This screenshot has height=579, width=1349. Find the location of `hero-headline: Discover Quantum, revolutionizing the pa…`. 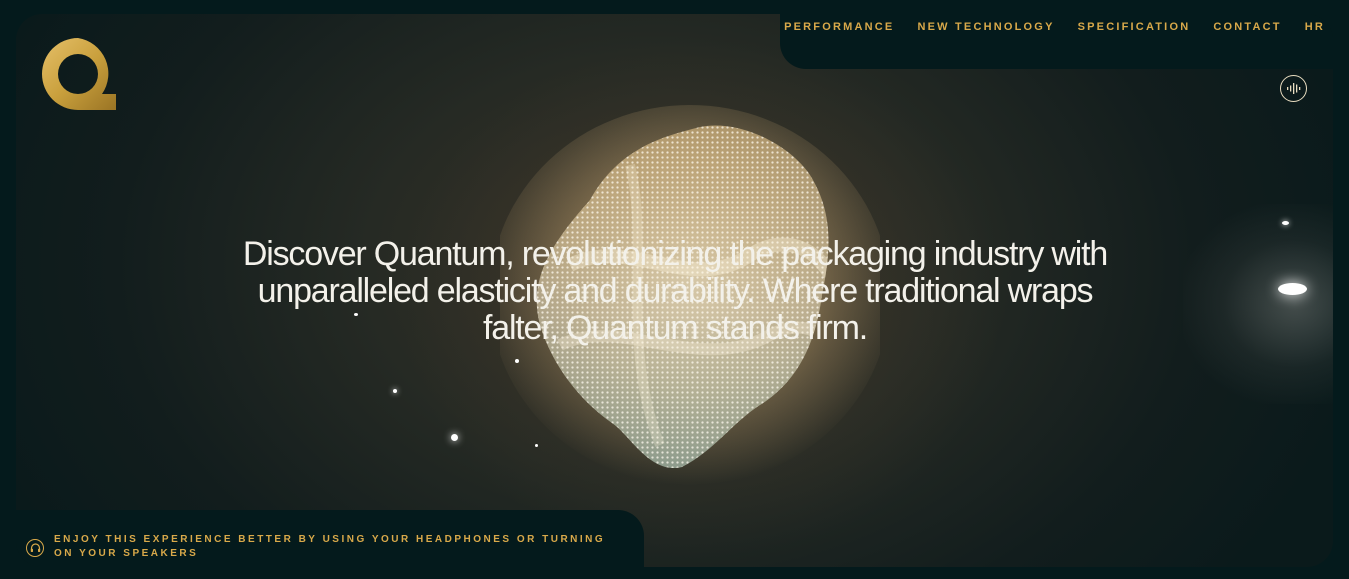

hero-headline: Discover Quantum, revolutionizing the pa… is located at coordinates (675, 291).